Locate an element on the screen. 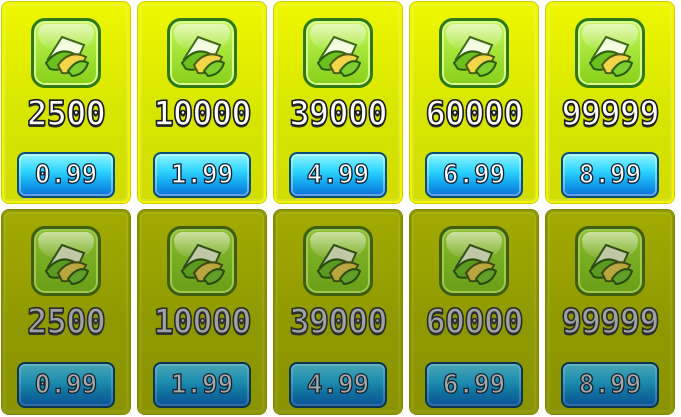 The height and width of the screenshot is (417, 681). shop-card-dimmed: 10000 1.99 is located at coordinates (202, 312).